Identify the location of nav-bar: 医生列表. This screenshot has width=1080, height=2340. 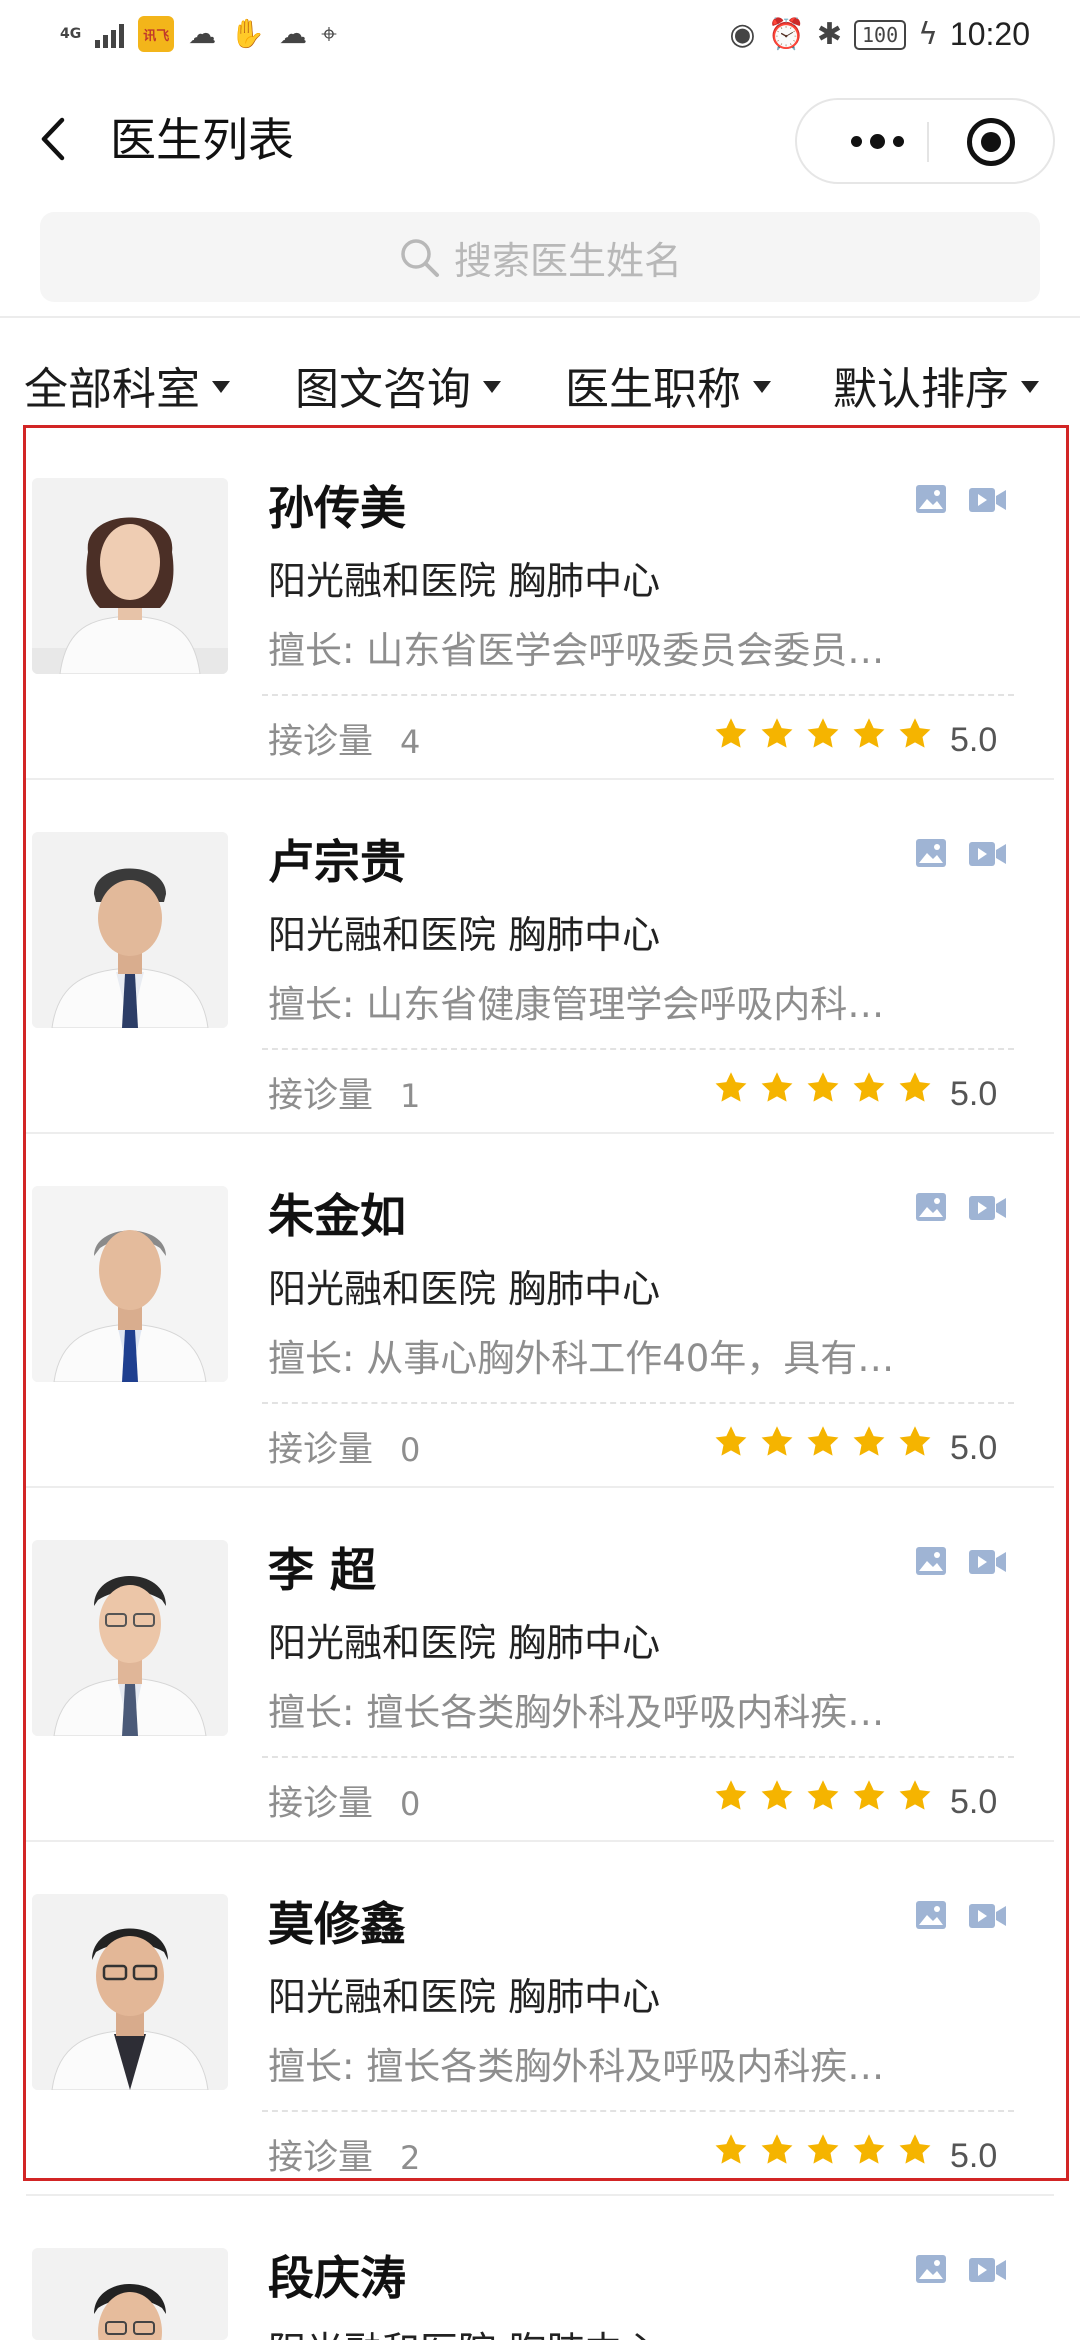
(540, 140).